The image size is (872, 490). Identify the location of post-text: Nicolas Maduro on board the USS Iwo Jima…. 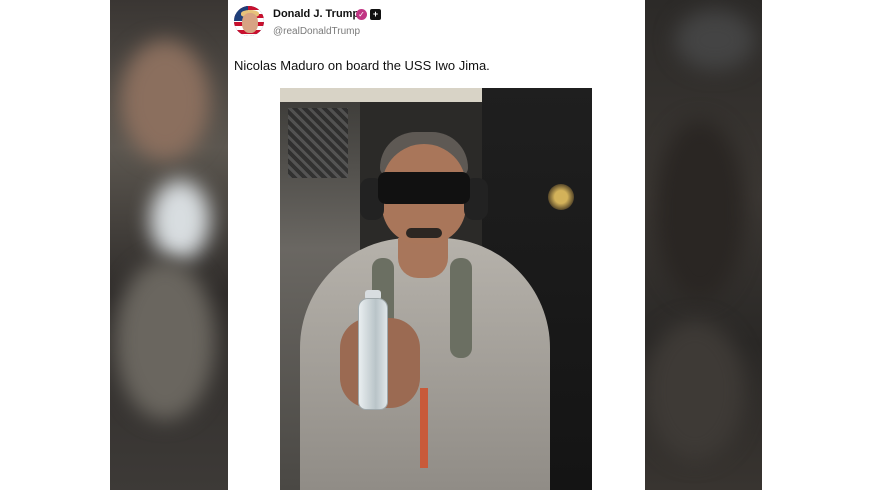
(362, 65).